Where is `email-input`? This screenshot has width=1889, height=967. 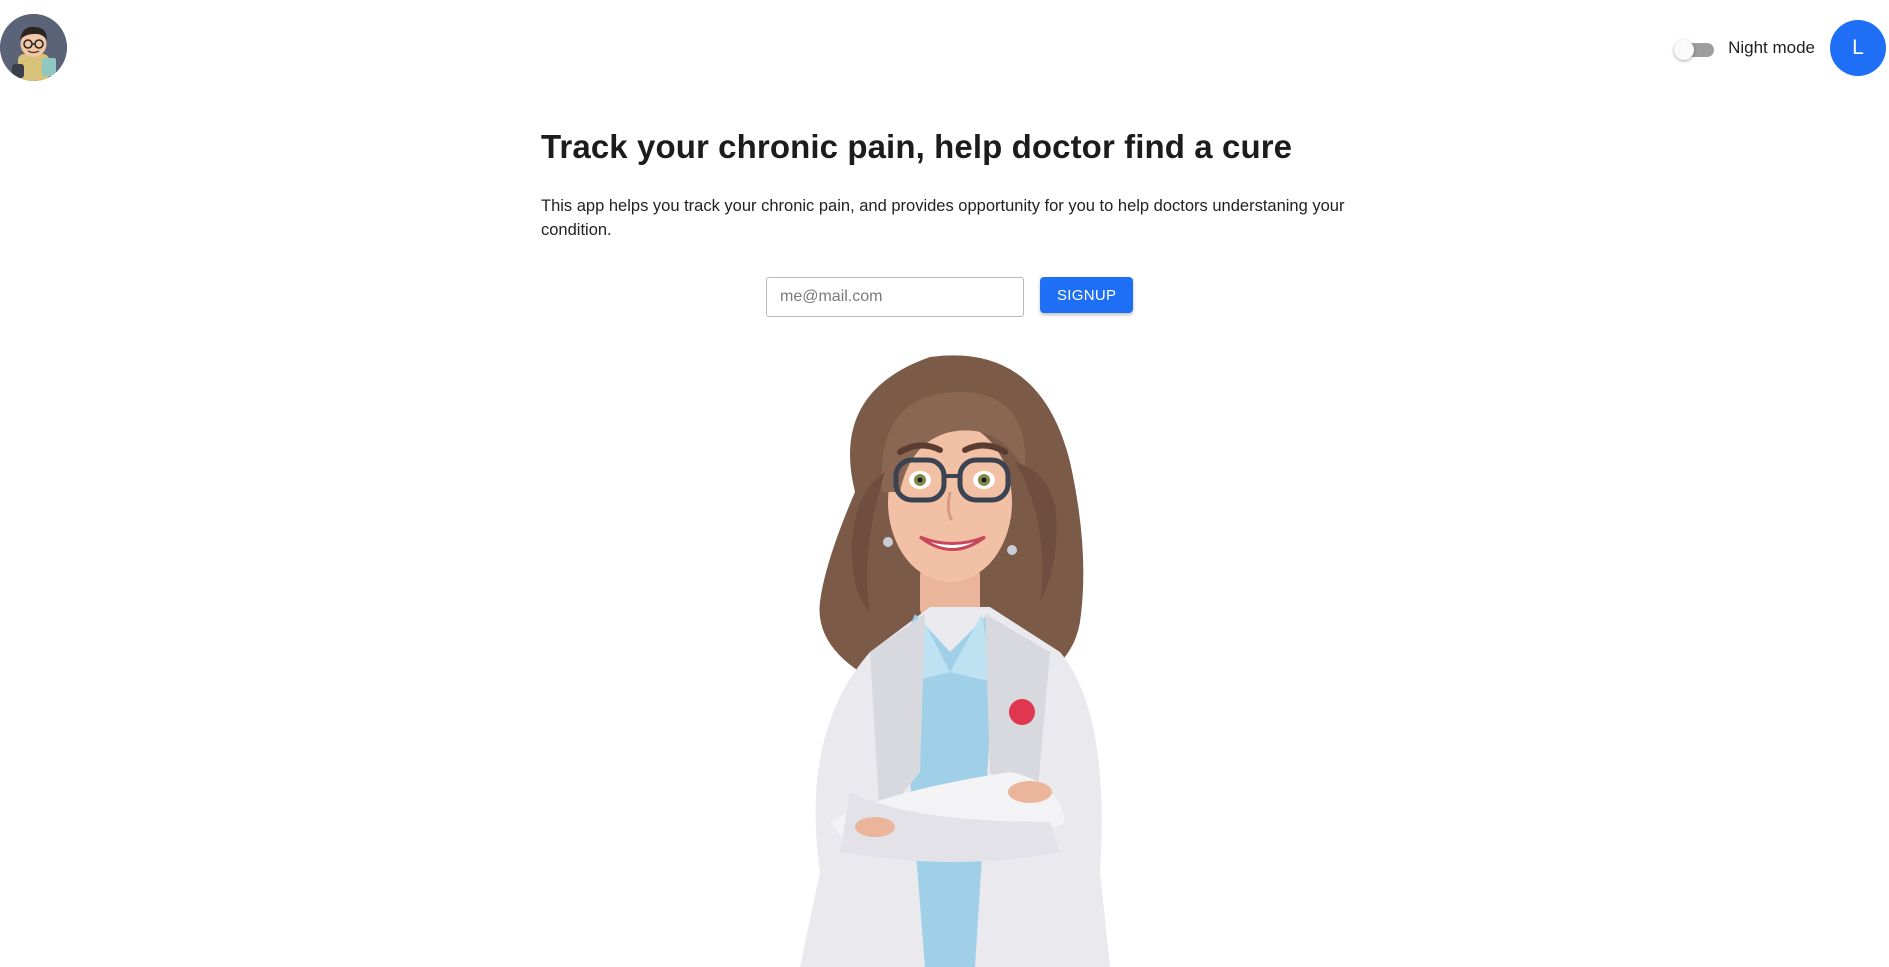
email-input is located at coordinates (895, 297).